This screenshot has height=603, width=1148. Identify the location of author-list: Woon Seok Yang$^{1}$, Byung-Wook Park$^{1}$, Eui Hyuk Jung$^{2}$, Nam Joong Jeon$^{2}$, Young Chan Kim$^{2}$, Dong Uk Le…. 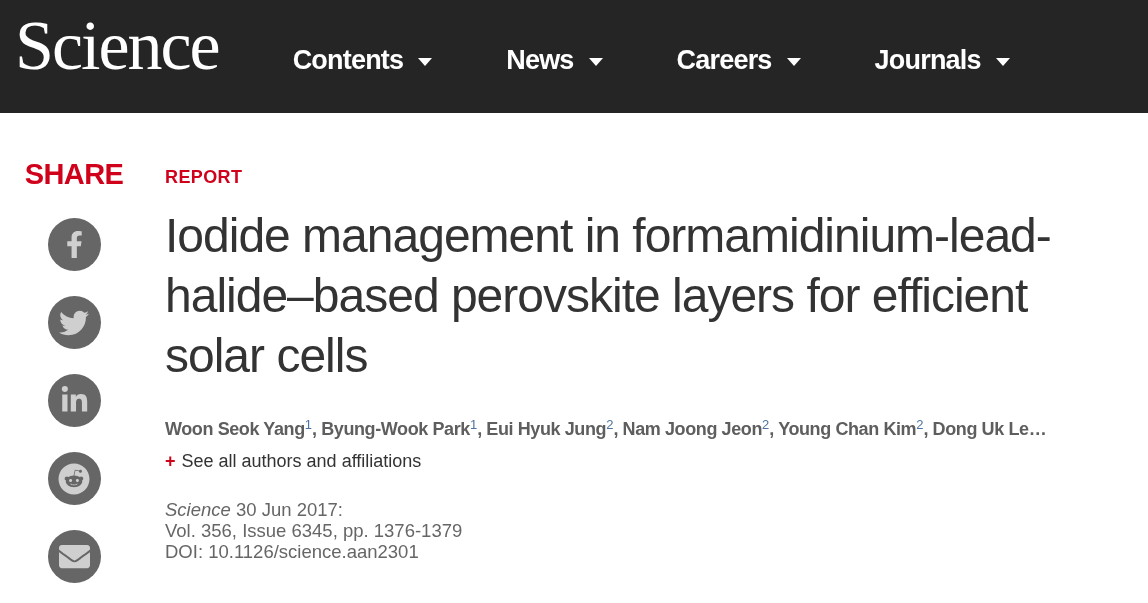
(656, 429).